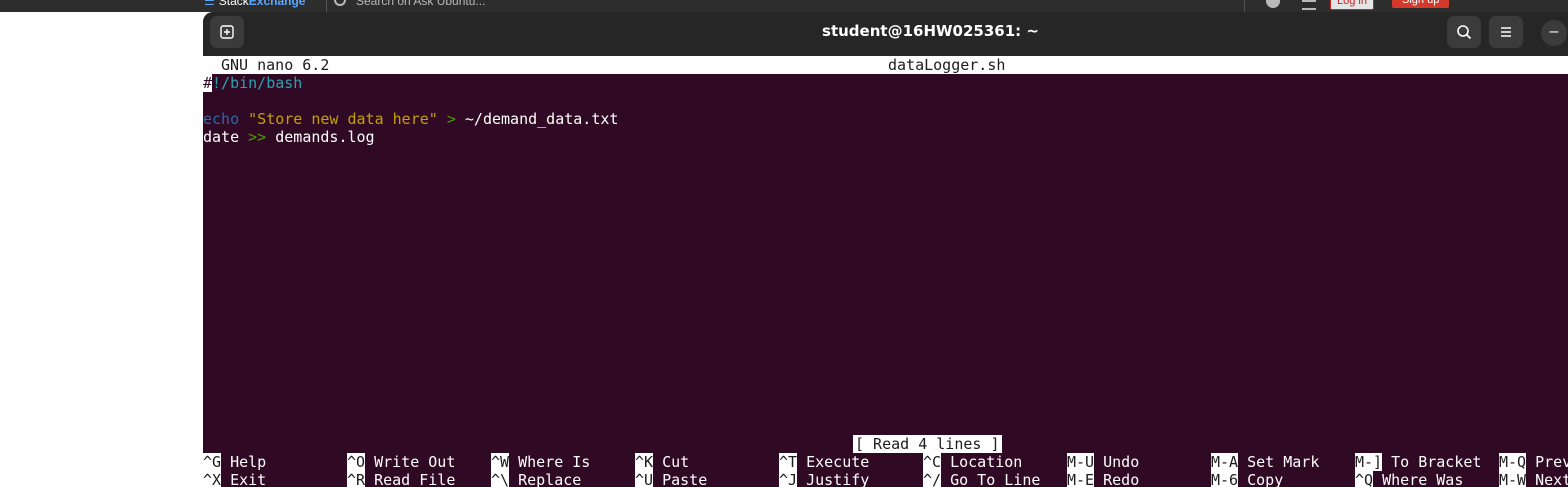  I want to click on shortcut-label: Paste, so click(685, 479).